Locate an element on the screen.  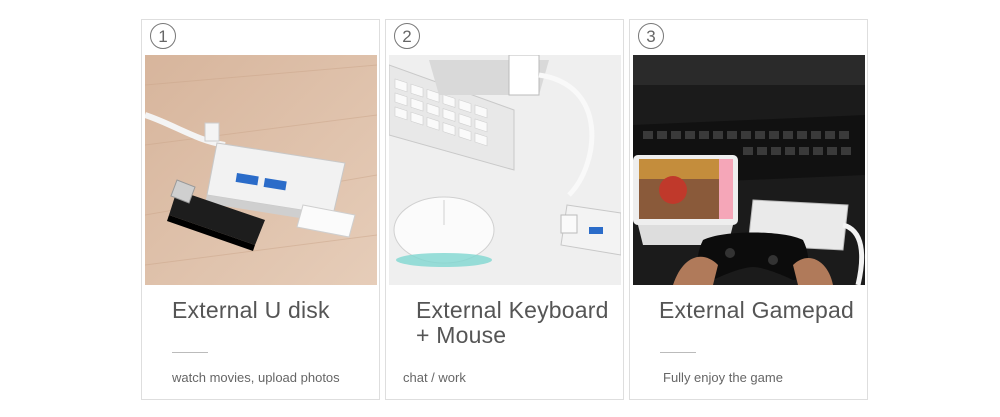
usb-hub-keyboard-mouse-photo is located at coordinates (505, 170).